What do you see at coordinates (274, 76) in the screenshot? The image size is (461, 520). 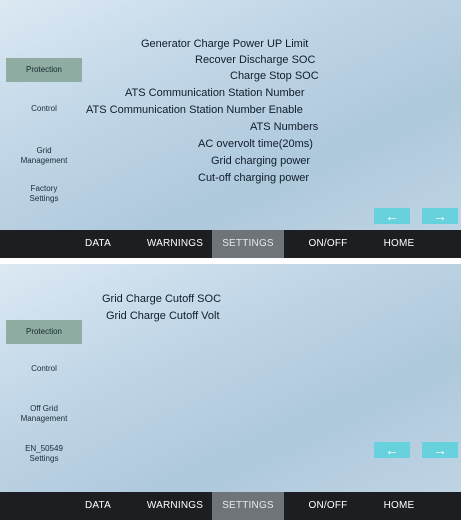 I see `setting-charge-stop-soc: Charge Stop SOC` at bounding box center [274, 76].